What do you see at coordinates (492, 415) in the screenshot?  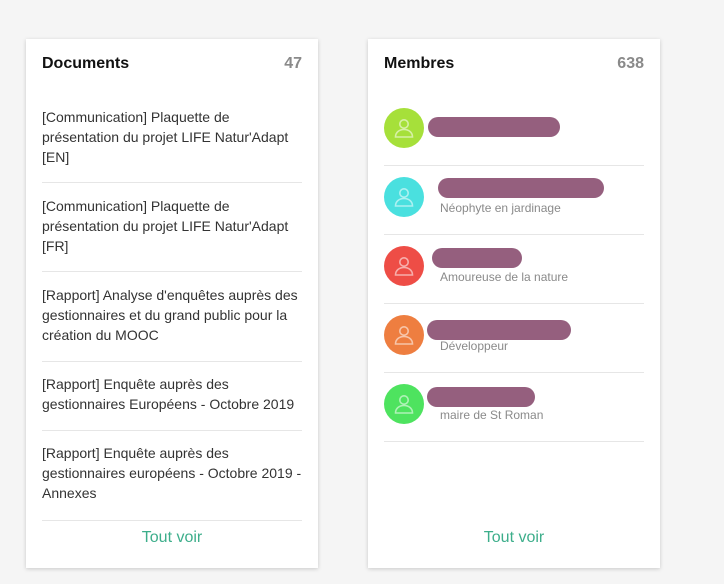 I see `member-role: maire de St Roman` at bounding box center [492, 415].